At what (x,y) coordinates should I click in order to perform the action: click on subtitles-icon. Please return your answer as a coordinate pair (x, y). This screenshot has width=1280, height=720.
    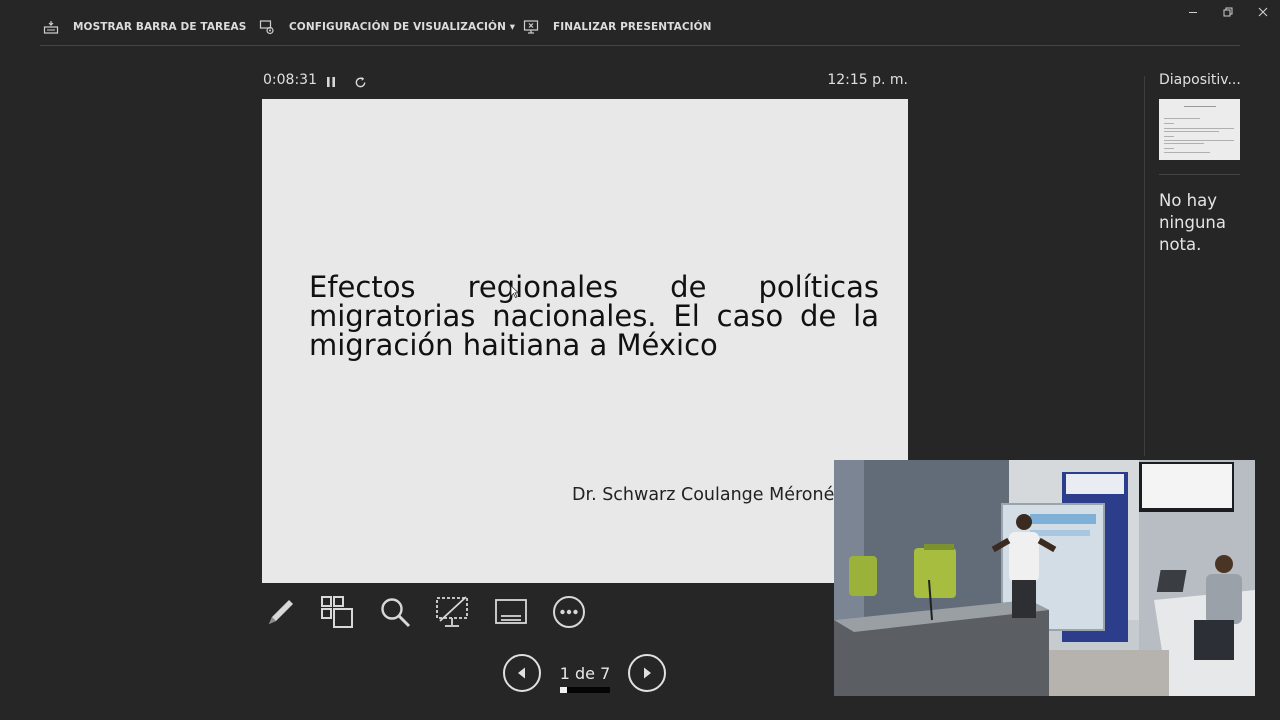
    Looking at the image, I should click on (511, 611).